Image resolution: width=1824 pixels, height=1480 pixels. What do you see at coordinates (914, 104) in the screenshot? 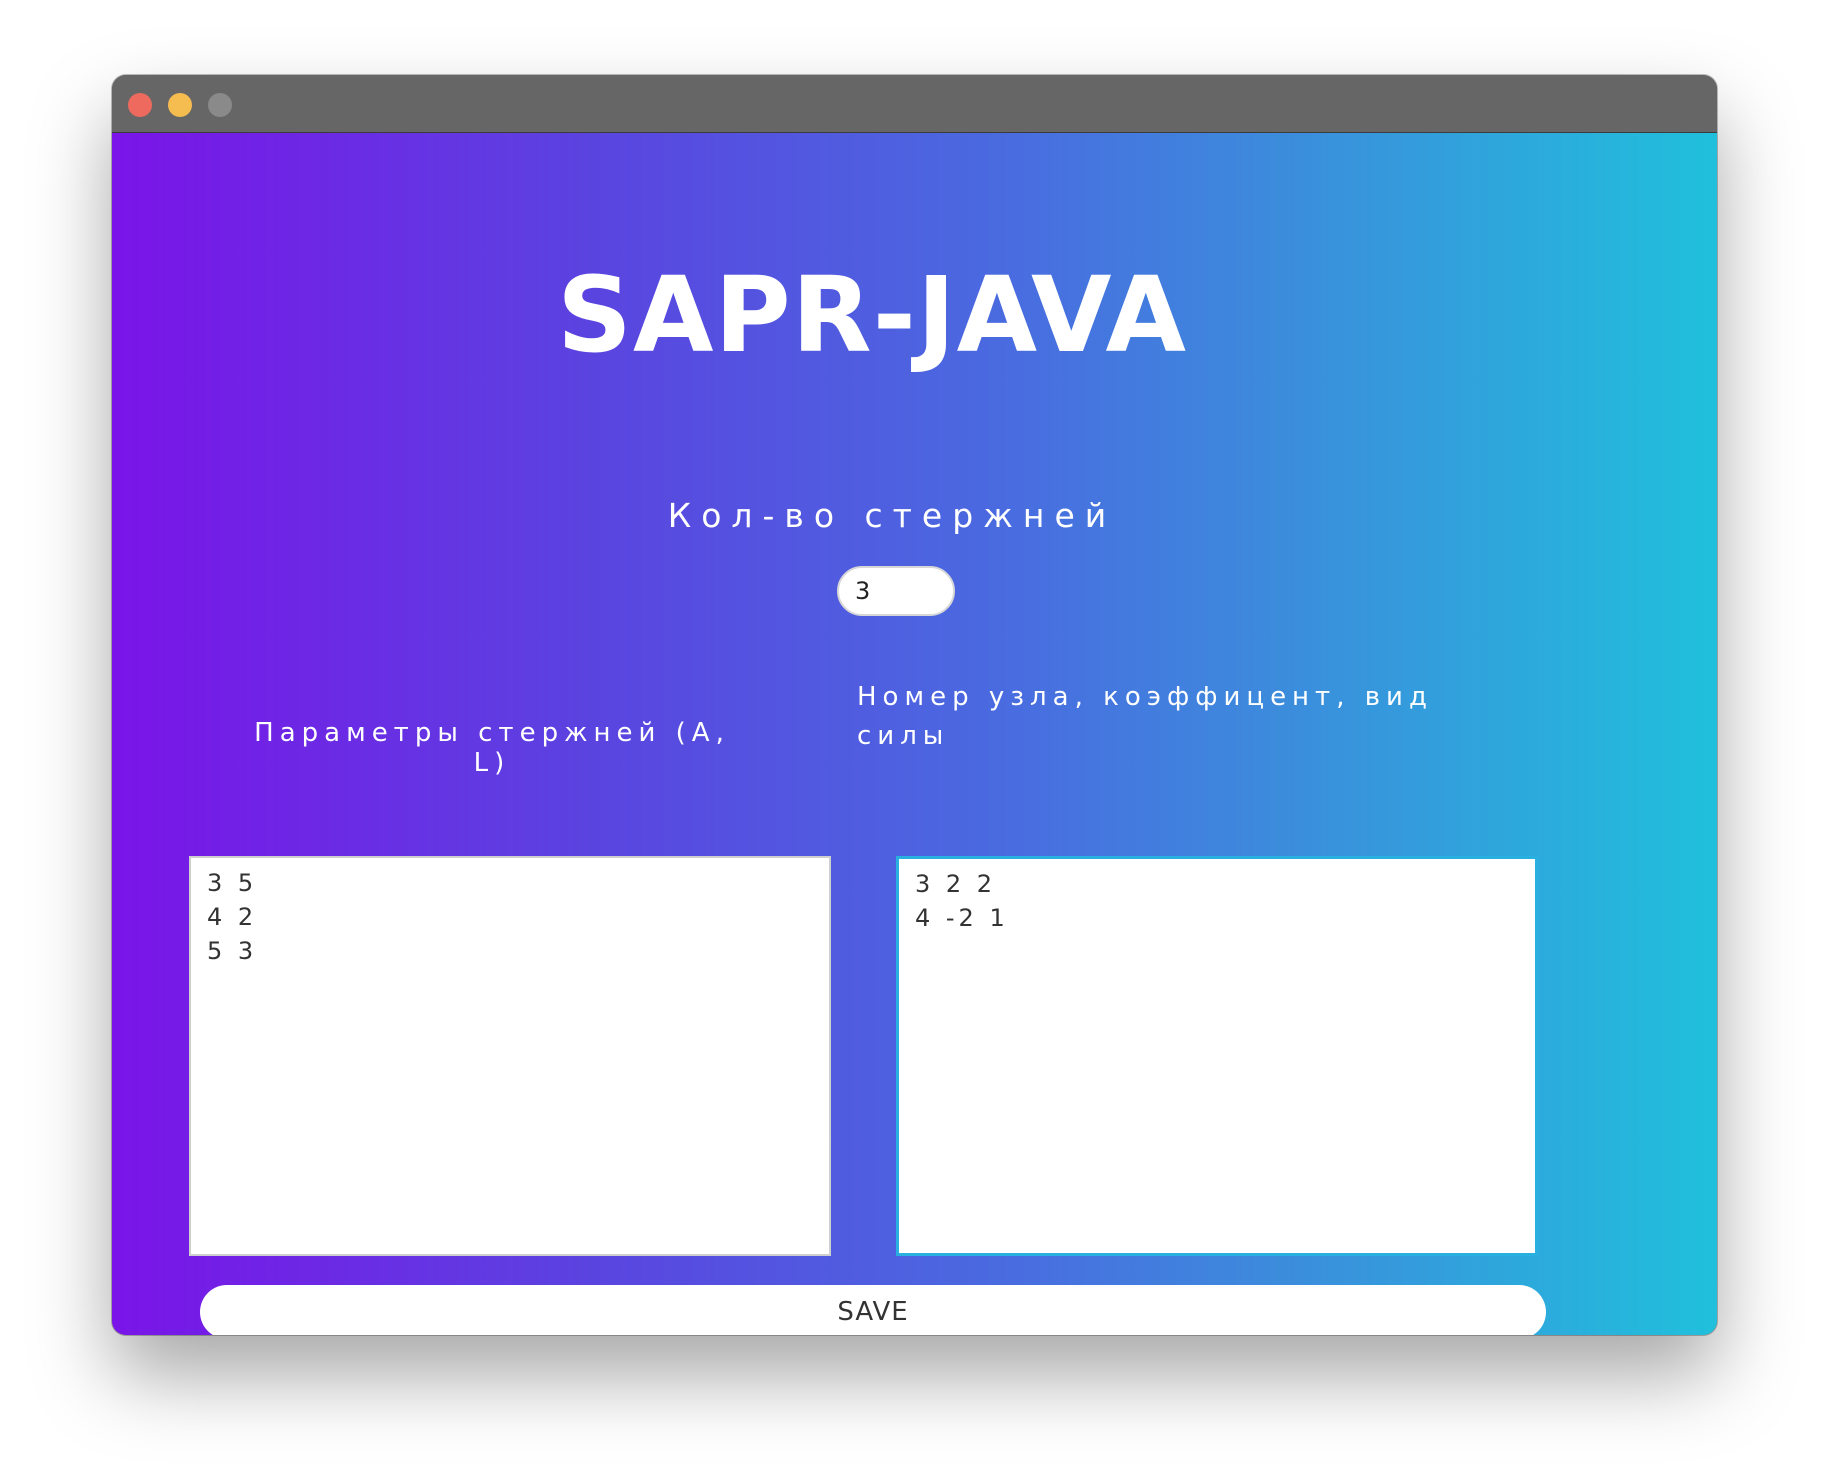
I see `title-bar` at bounding box center [914, 104].